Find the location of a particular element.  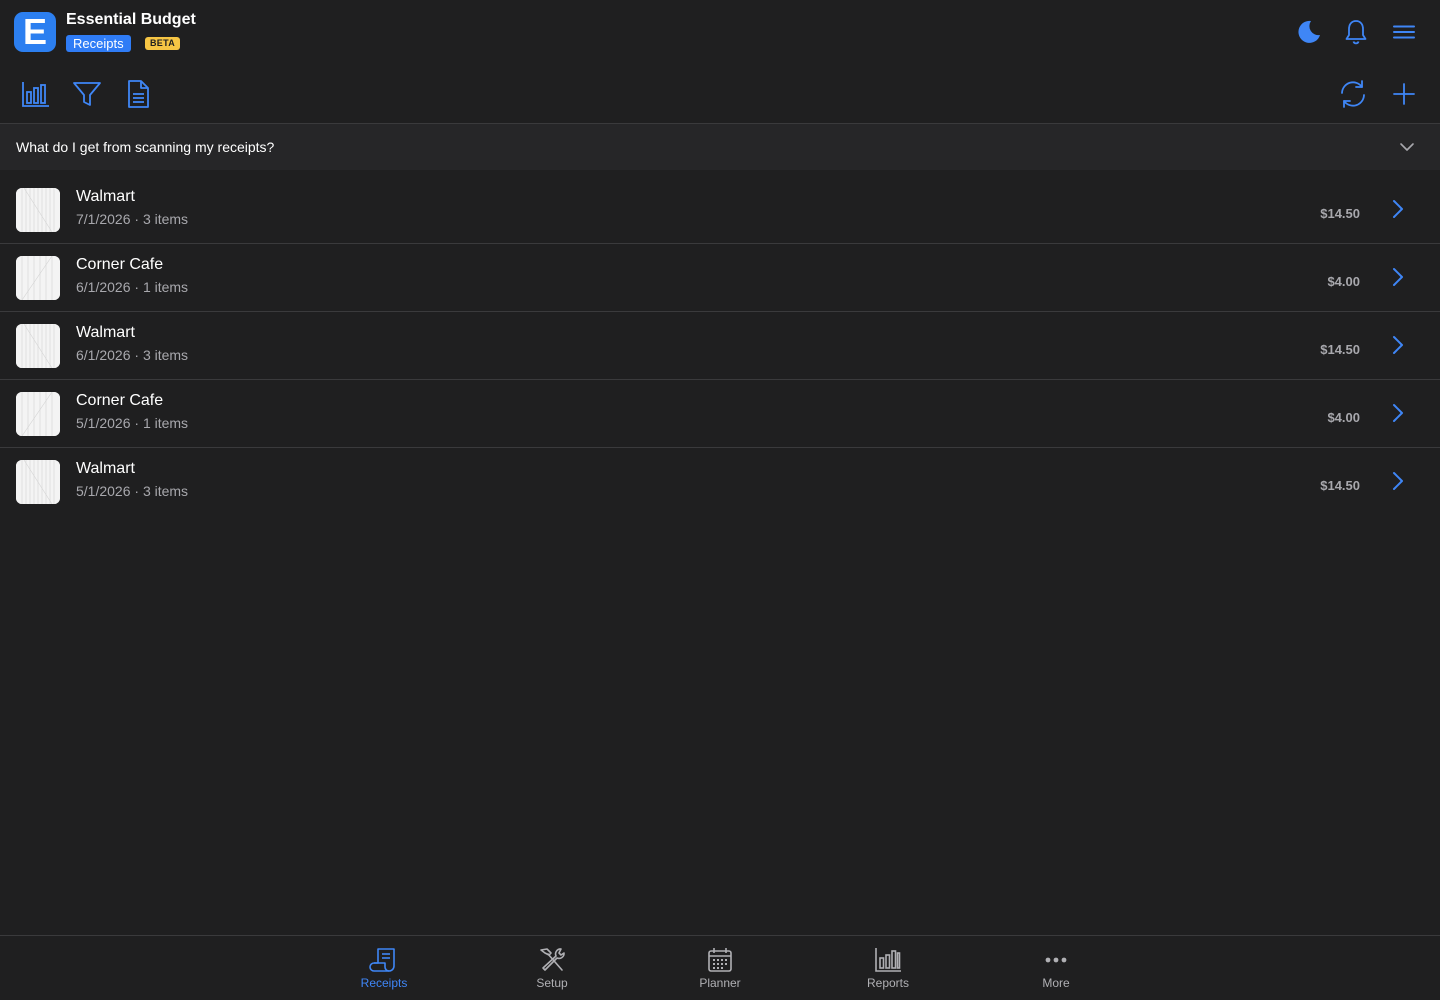

document-icon is located at coordinates (138, 94).